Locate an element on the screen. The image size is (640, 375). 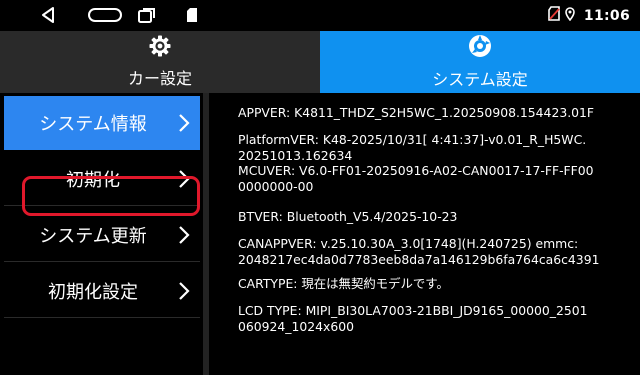
sidebar-item-system-info: システム情報 is located at coordinates (102, 123).